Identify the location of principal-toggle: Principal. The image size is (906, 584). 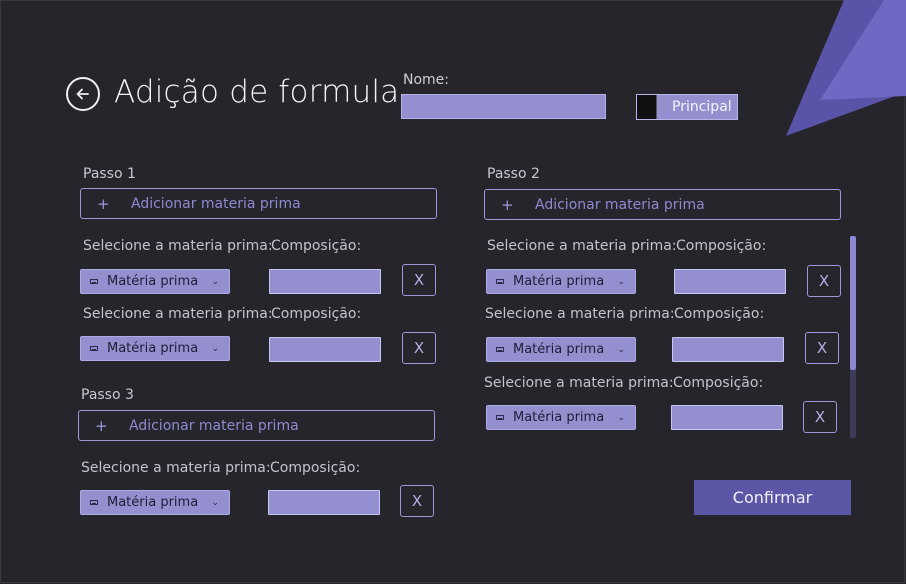
(687, 107).